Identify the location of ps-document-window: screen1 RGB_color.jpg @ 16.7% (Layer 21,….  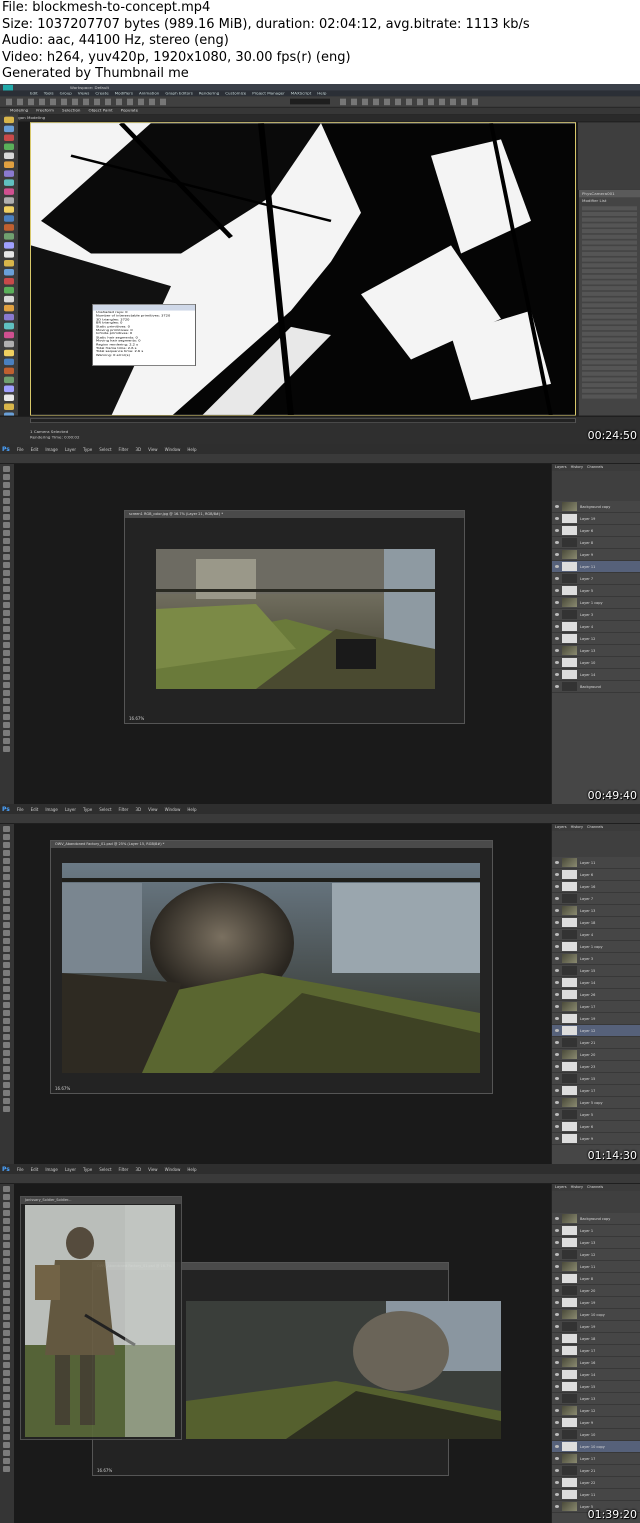
(294, 617).